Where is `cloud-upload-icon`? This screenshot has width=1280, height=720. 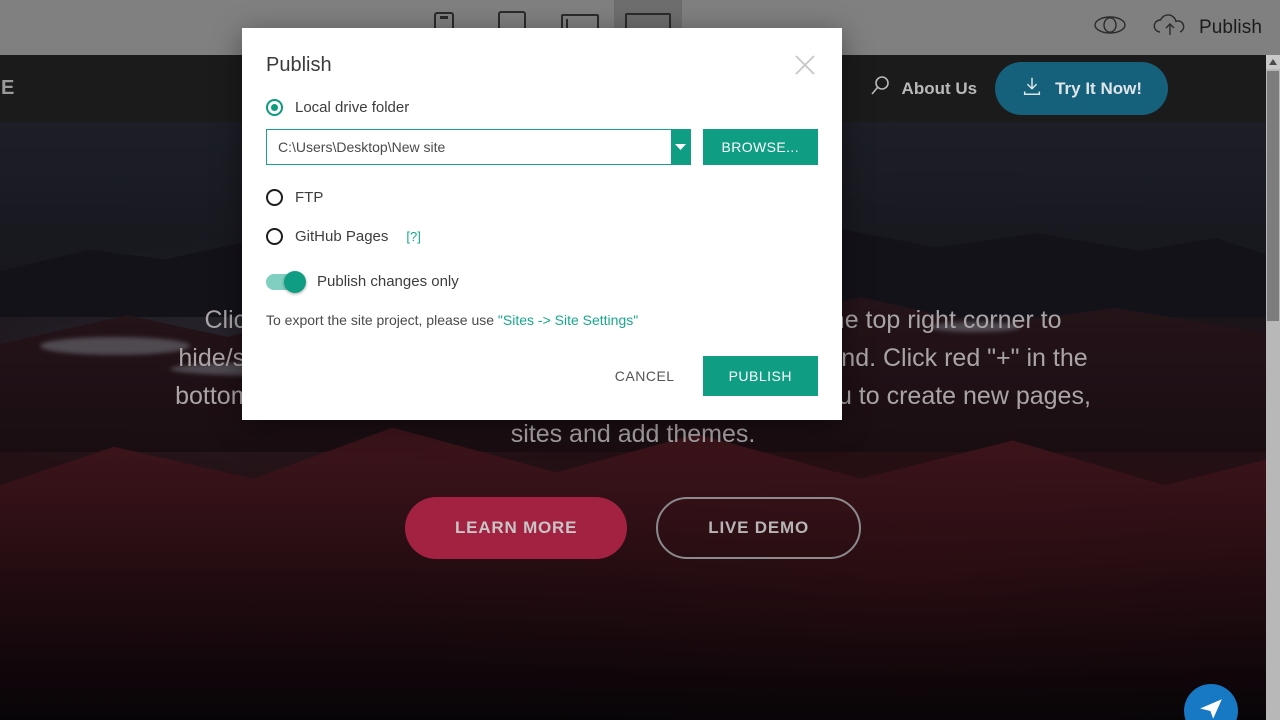 cloud-upload-icon is located at coordinates (1170, 27).